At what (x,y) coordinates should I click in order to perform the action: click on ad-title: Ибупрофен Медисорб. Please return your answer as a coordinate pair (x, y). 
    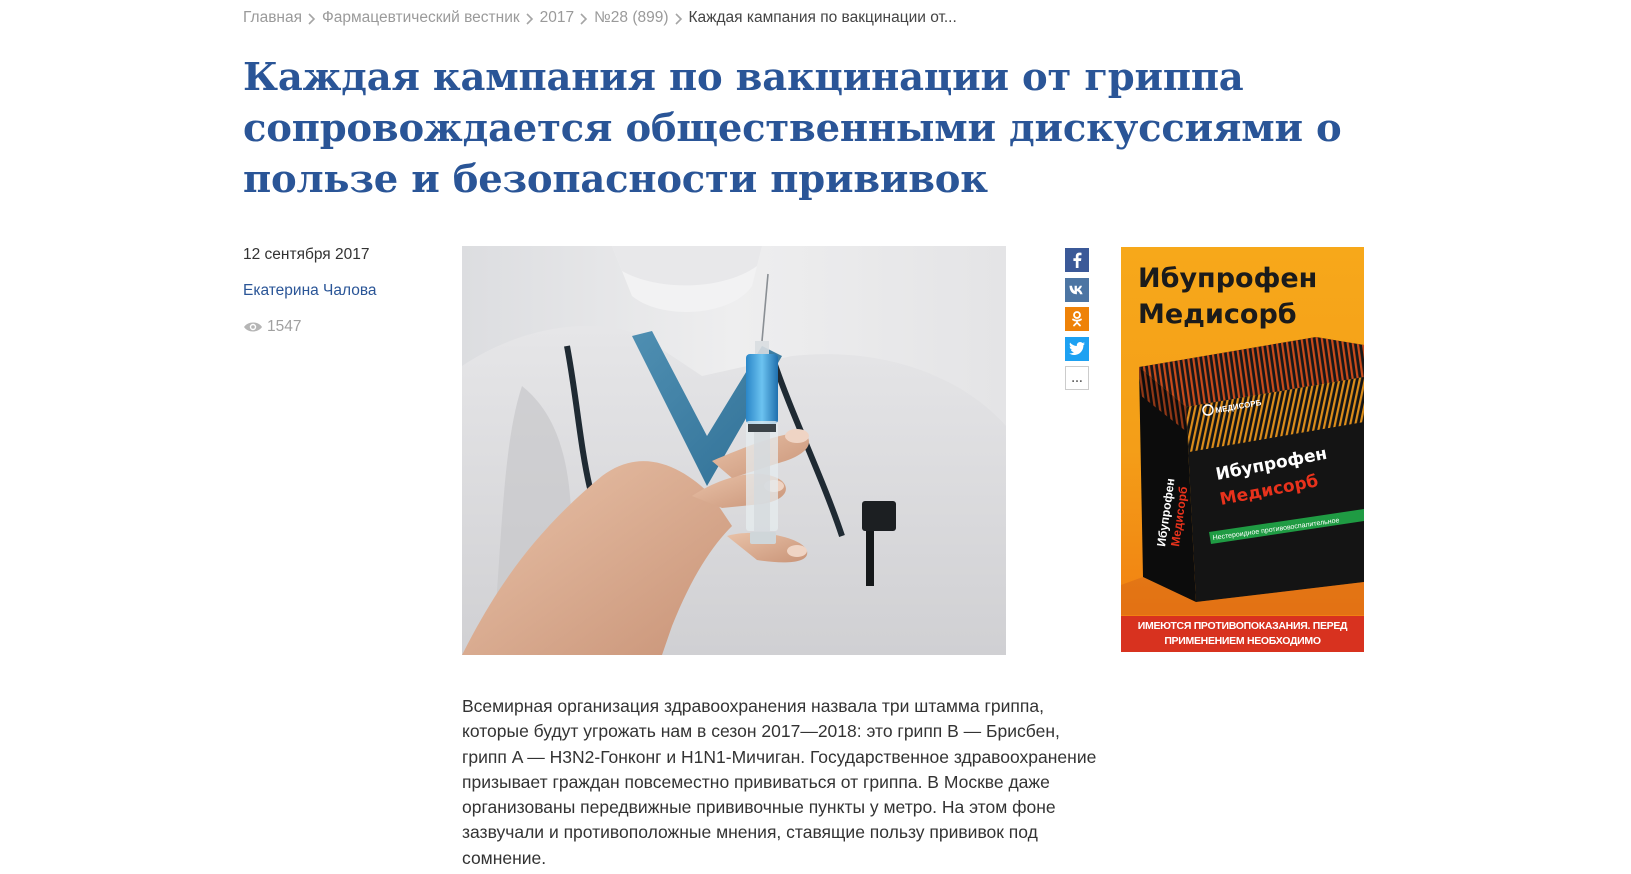
    Looking at the image, I should click on (1228, 296).